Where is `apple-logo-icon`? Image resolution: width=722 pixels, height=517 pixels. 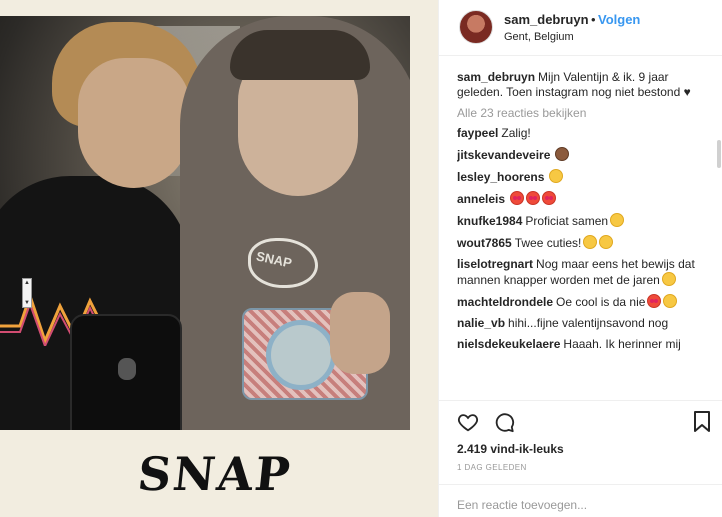 apple-logo-icon is located at coordinates (127, 369).